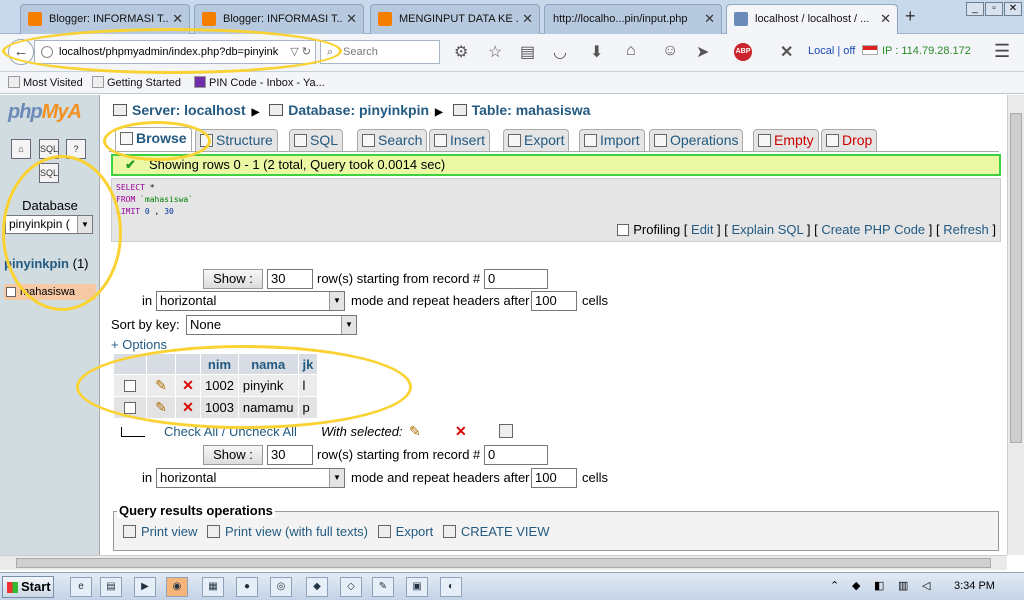  I want to click on tab-structure: Structure, so click(236, 140).